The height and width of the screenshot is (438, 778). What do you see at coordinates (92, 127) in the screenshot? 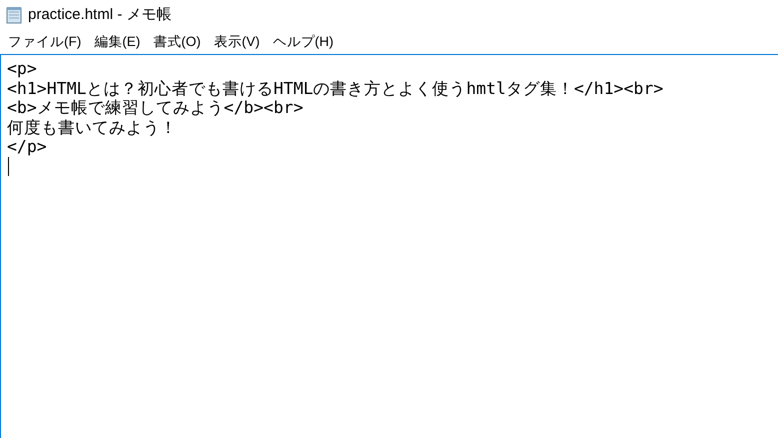
I see `text-line: 何度も書いてみよう！` at bounding box center [92, 127].